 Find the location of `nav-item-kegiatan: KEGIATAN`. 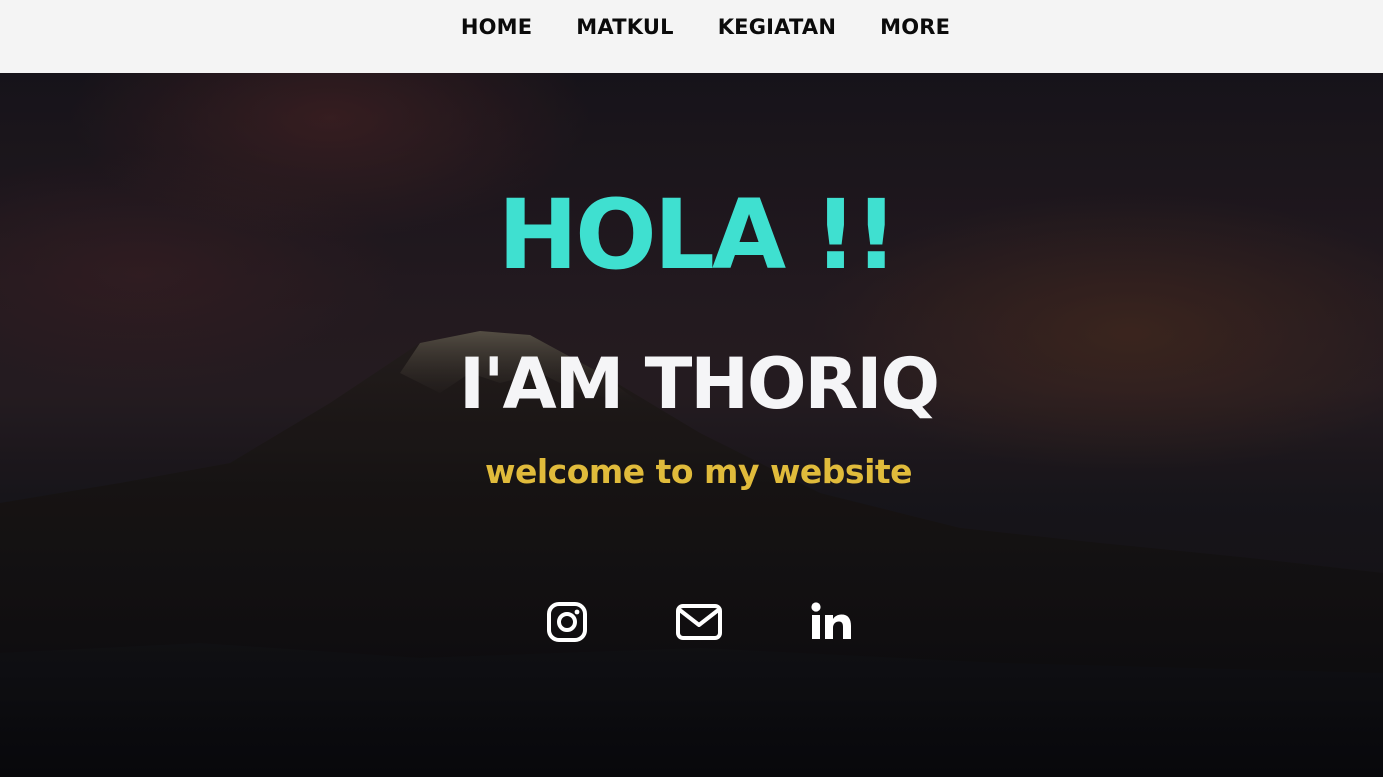

nav-item-kegiatan: KEGIATAN is located at coordinates (777, 27).